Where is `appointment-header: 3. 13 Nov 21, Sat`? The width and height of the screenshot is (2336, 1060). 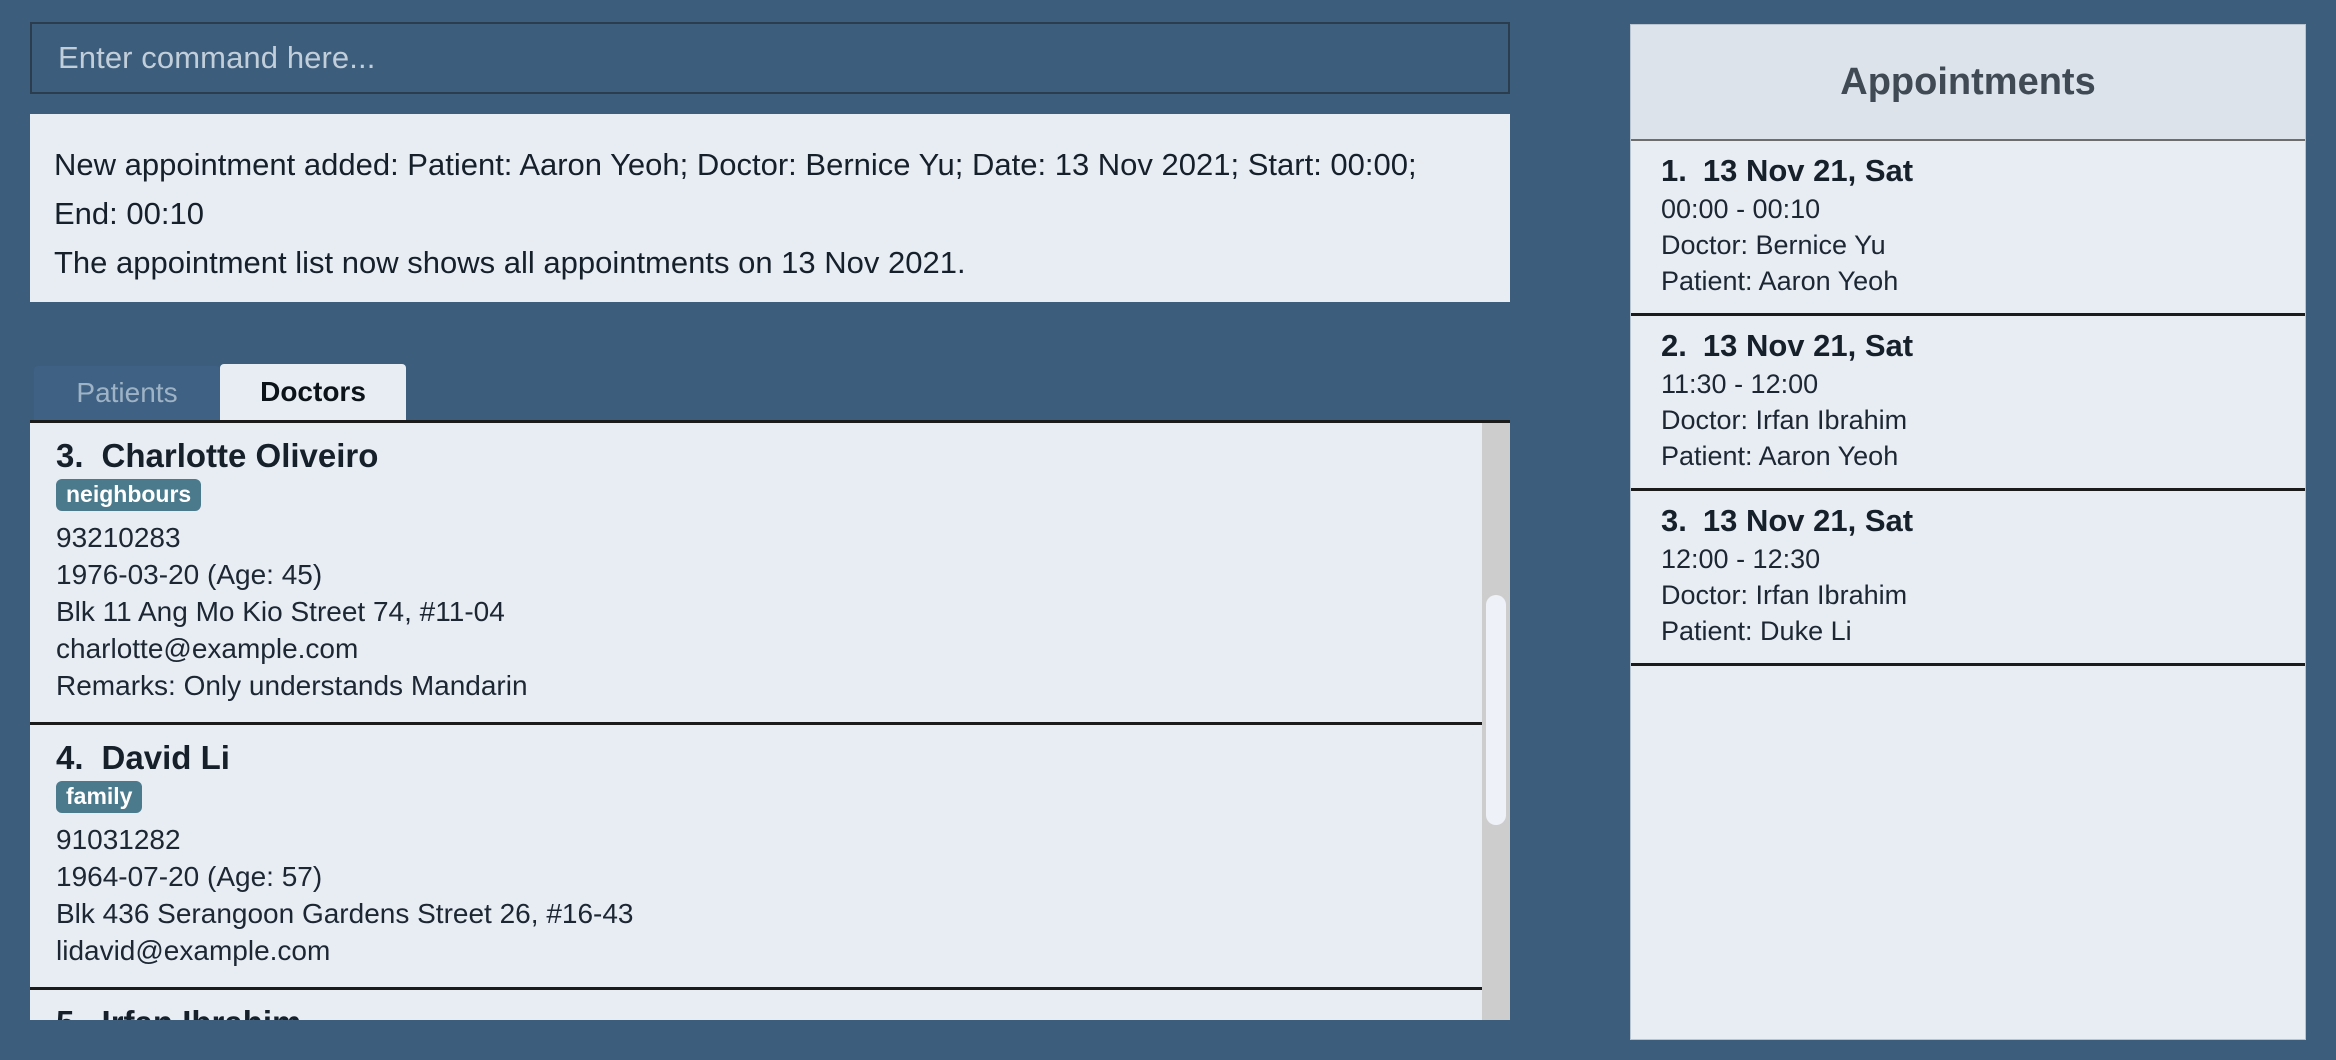
appointment-header: 3. 13 Nov 21, Sat is located at coordinates (1968, 521).